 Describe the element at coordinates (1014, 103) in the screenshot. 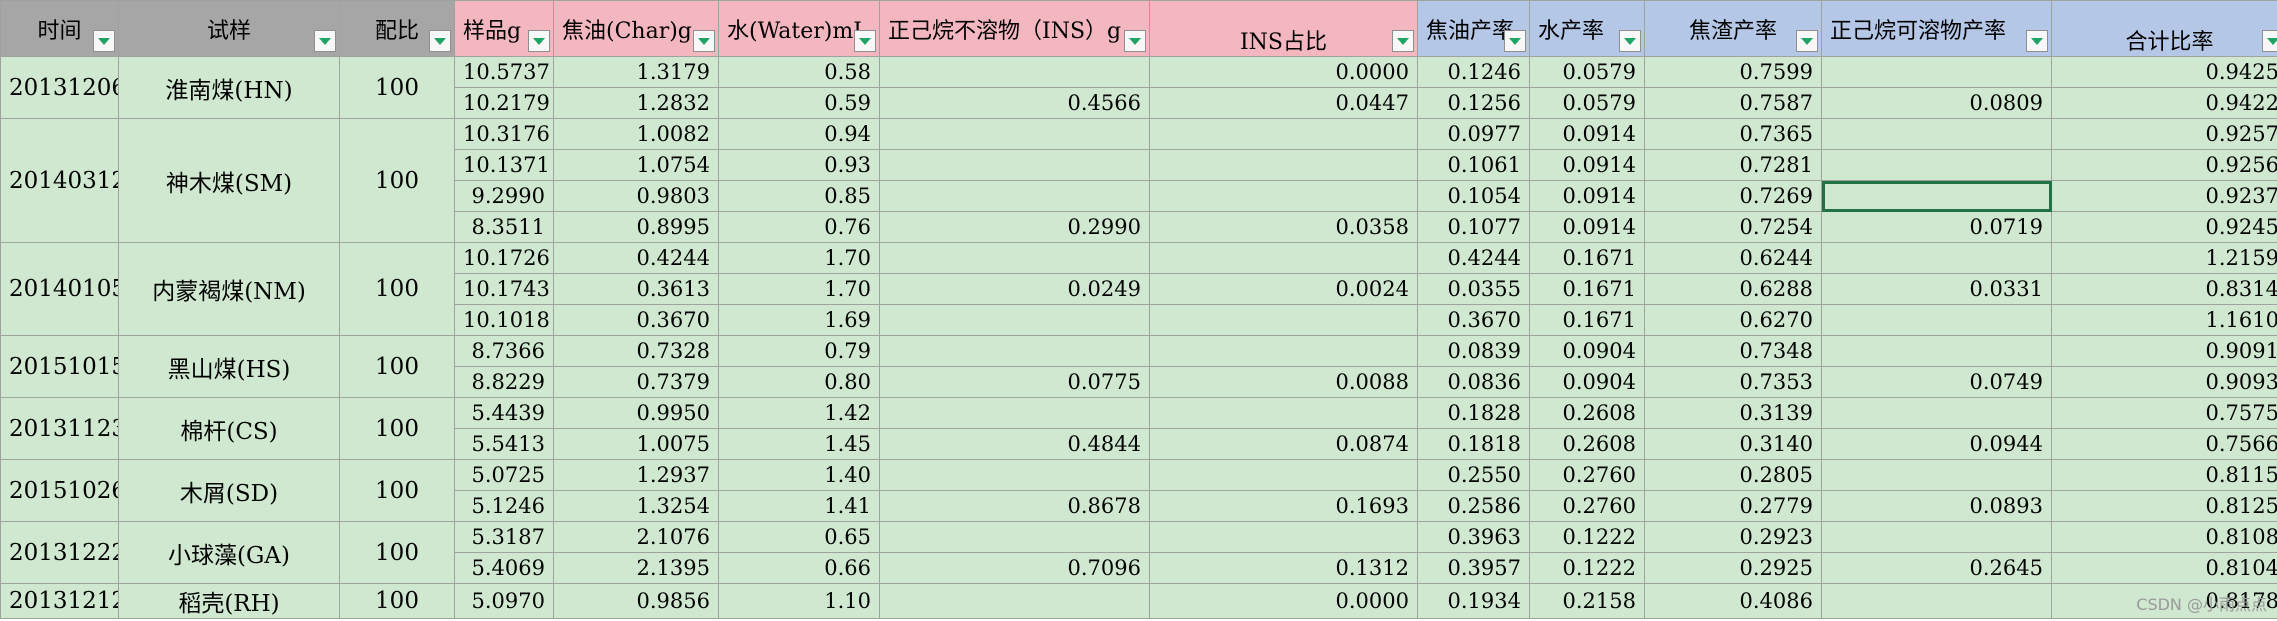

I see `ins-cell: 0.4566` at that location.